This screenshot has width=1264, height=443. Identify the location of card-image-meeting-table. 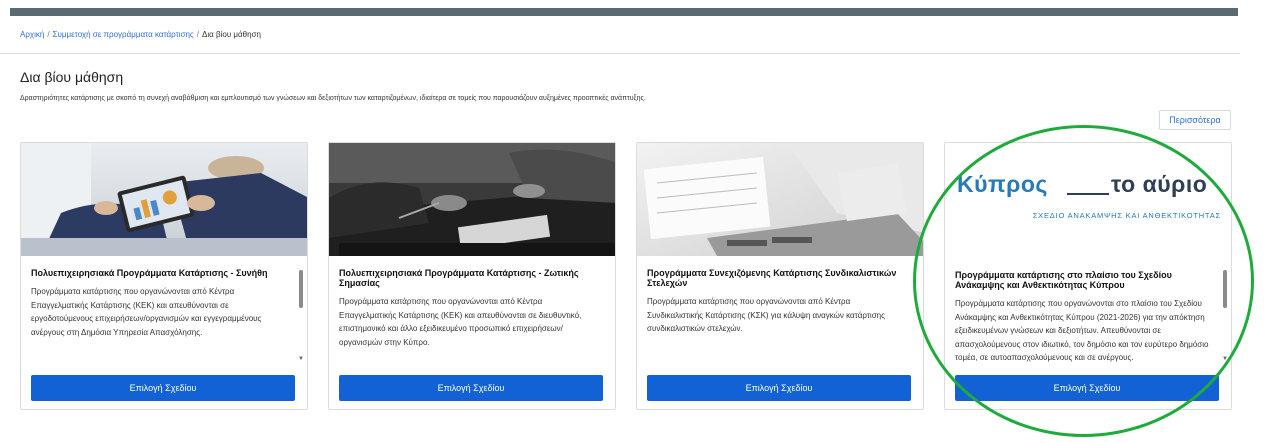
(472, 199).